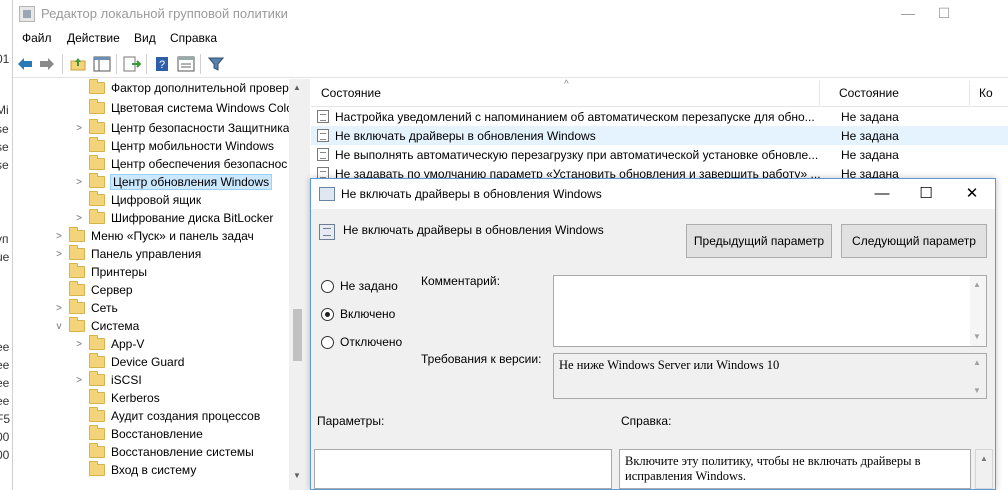  I want to click on show-hide-tree-icon, so click(102, 64).